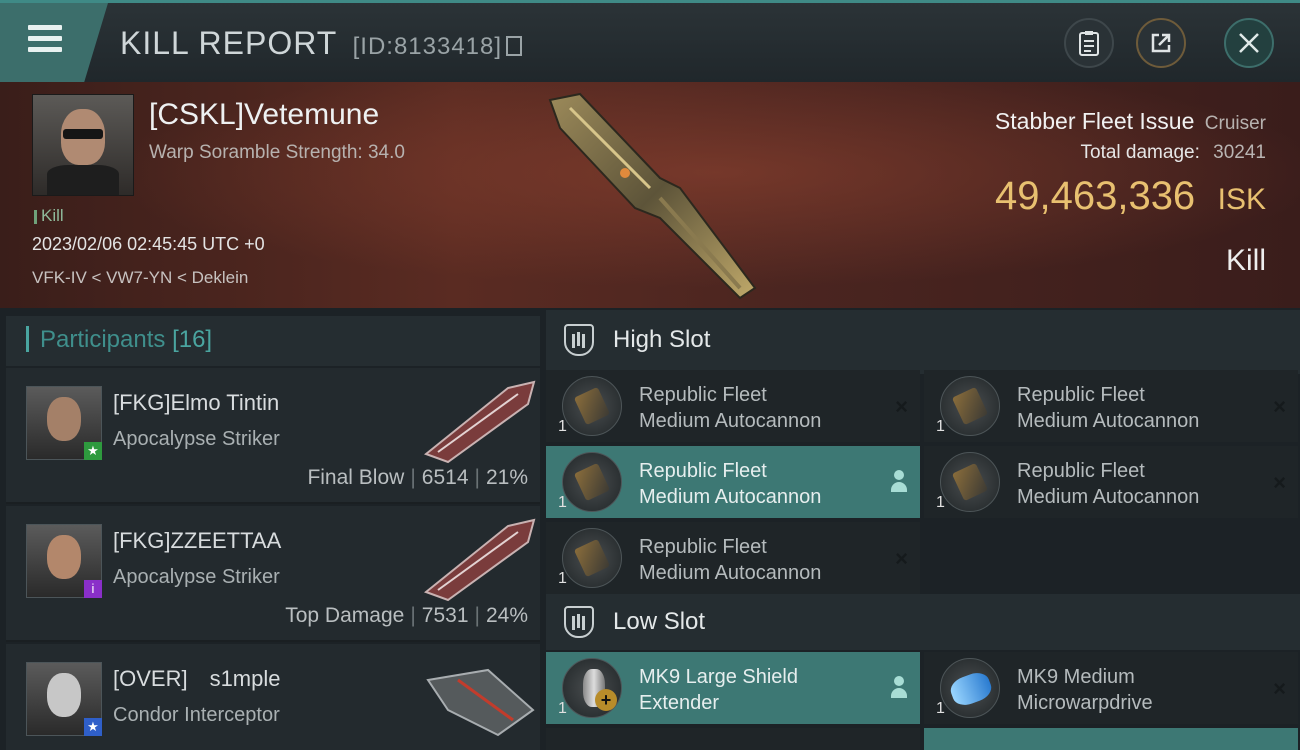 The image size is (1300, 750). What do you see at coordinates (1241, 199) in the screenshot?
I see `isk-unit: ISK` at bounding box center [1241, 199].